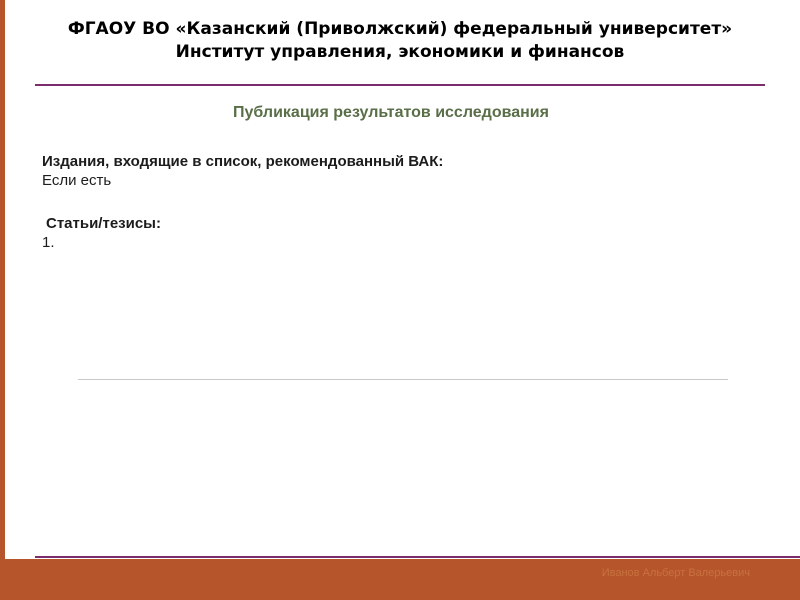 This screenshot has height=600, width=800. Describe the element at coordinates (417, 557) in the screenshot. I see `footer-divider` at that location.